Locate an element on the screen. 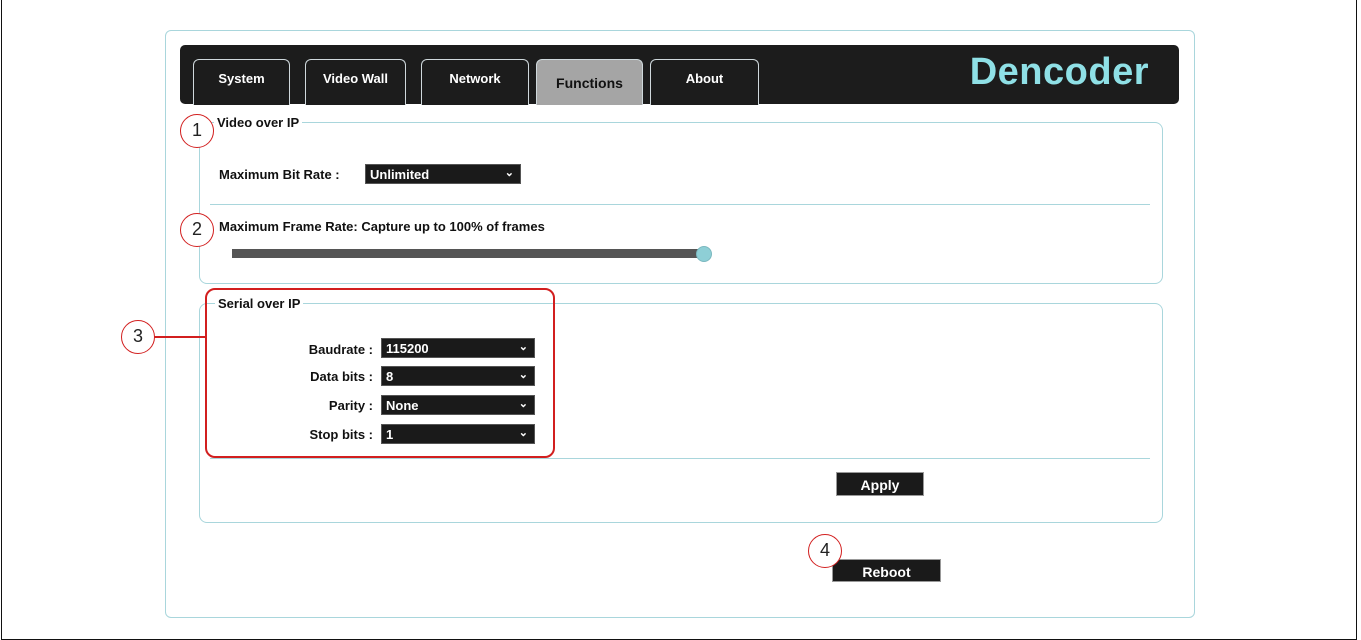 This screenshot has height=640, width=1361. tab-network: Network is located at coordinates (475, 82).